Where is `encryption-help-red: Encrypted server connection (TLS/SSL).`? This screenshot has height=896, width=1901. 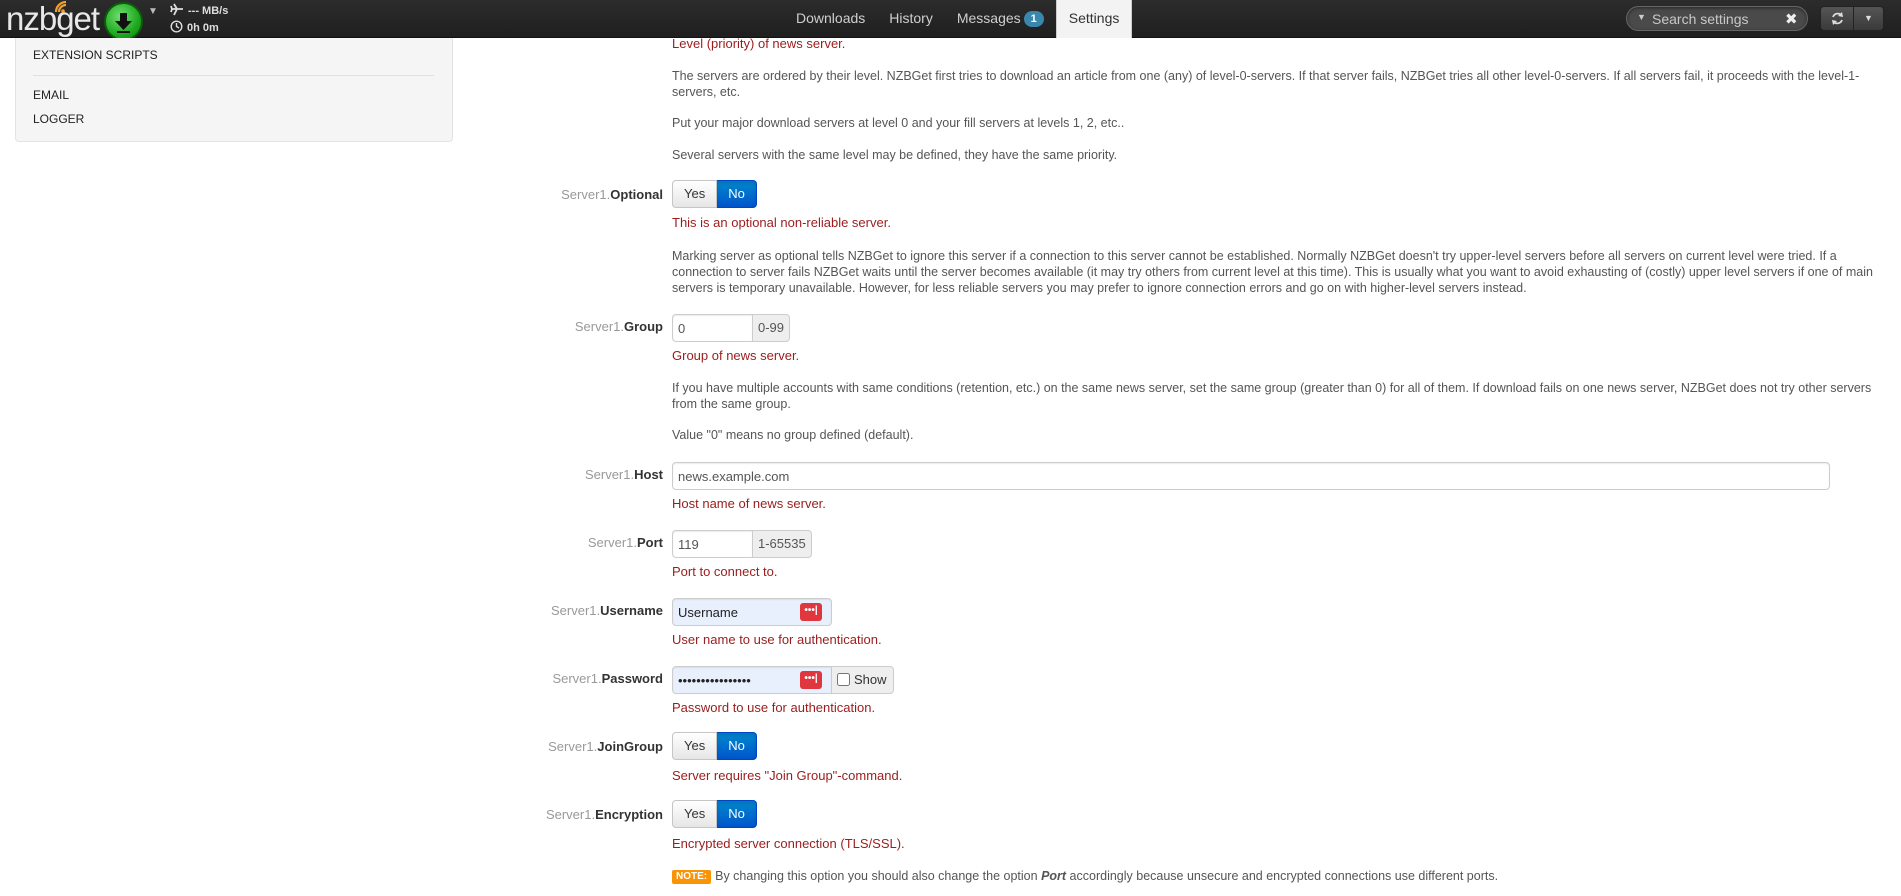 encryption-help-red: Encrypted server connection (TLS/SSL). is located at coordinates (788, 843).